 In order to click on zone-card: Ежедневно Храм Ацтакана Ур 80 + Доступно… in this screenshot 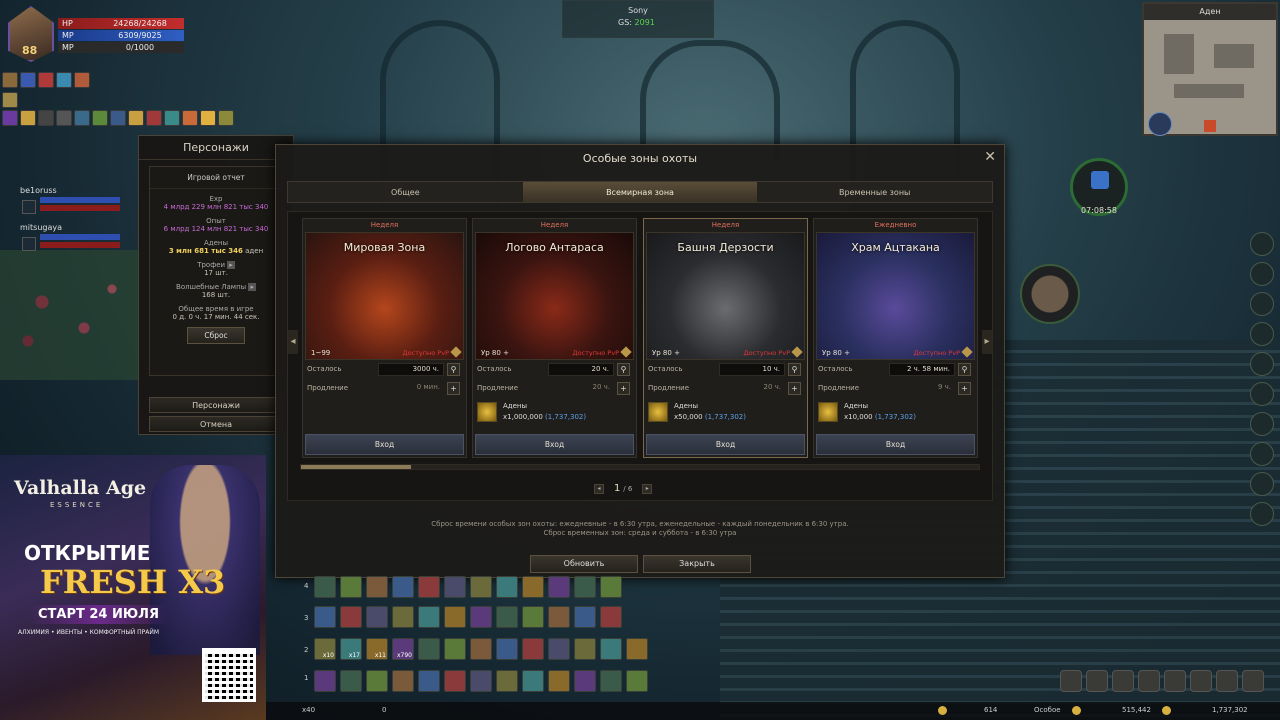, I will do `click(895, 338)`.